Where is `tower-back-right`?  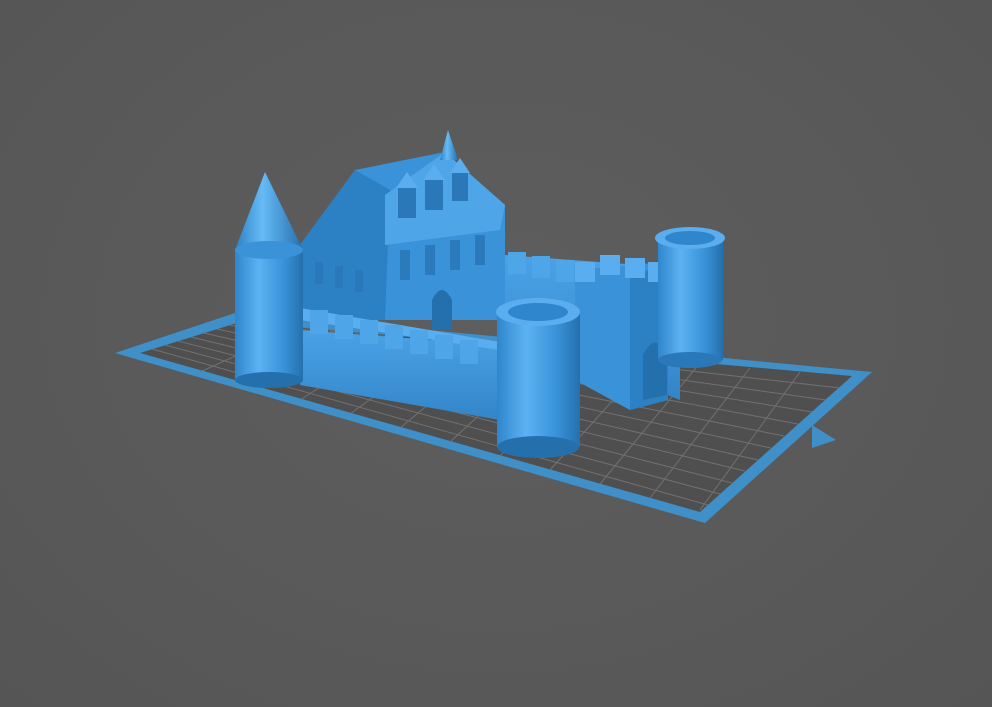 tower-back-right is located at coordinates (690, 297).